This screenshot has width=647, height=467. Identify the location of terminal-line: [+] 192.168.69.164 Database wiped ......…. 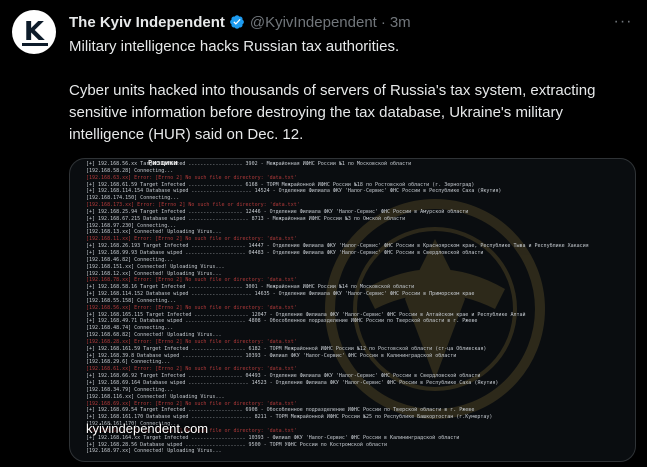
(292, 383).